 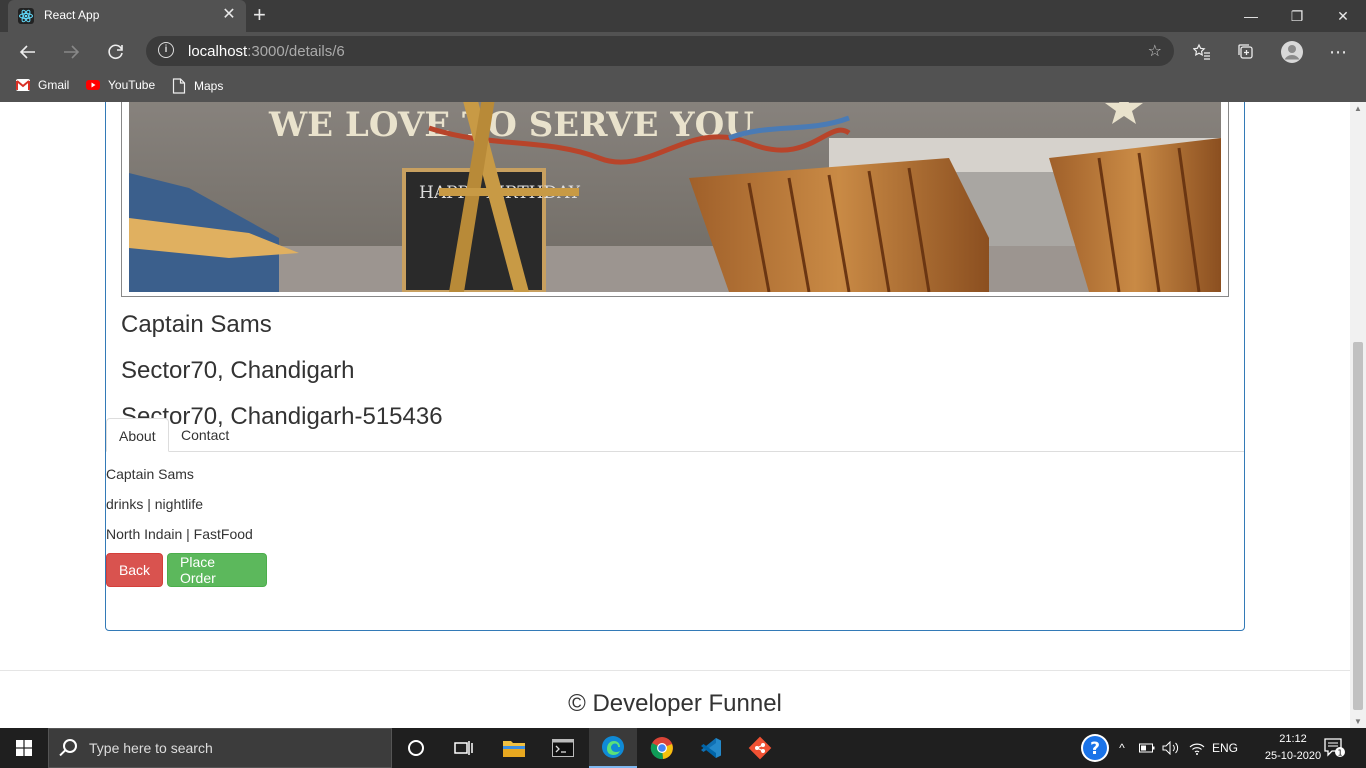 I want to click on footer-copyright: © Developer Funnel, so click(x=675, y=703).